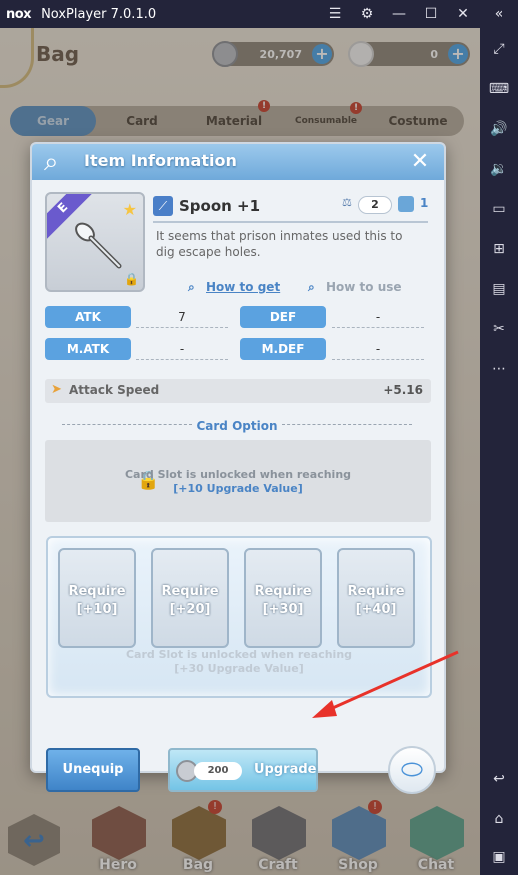 The width and height of the screenshot is (518, 875). Describe the element at coordinates (218, 771) in the screenshot. I see `upgrade-cost: 200` at that location.